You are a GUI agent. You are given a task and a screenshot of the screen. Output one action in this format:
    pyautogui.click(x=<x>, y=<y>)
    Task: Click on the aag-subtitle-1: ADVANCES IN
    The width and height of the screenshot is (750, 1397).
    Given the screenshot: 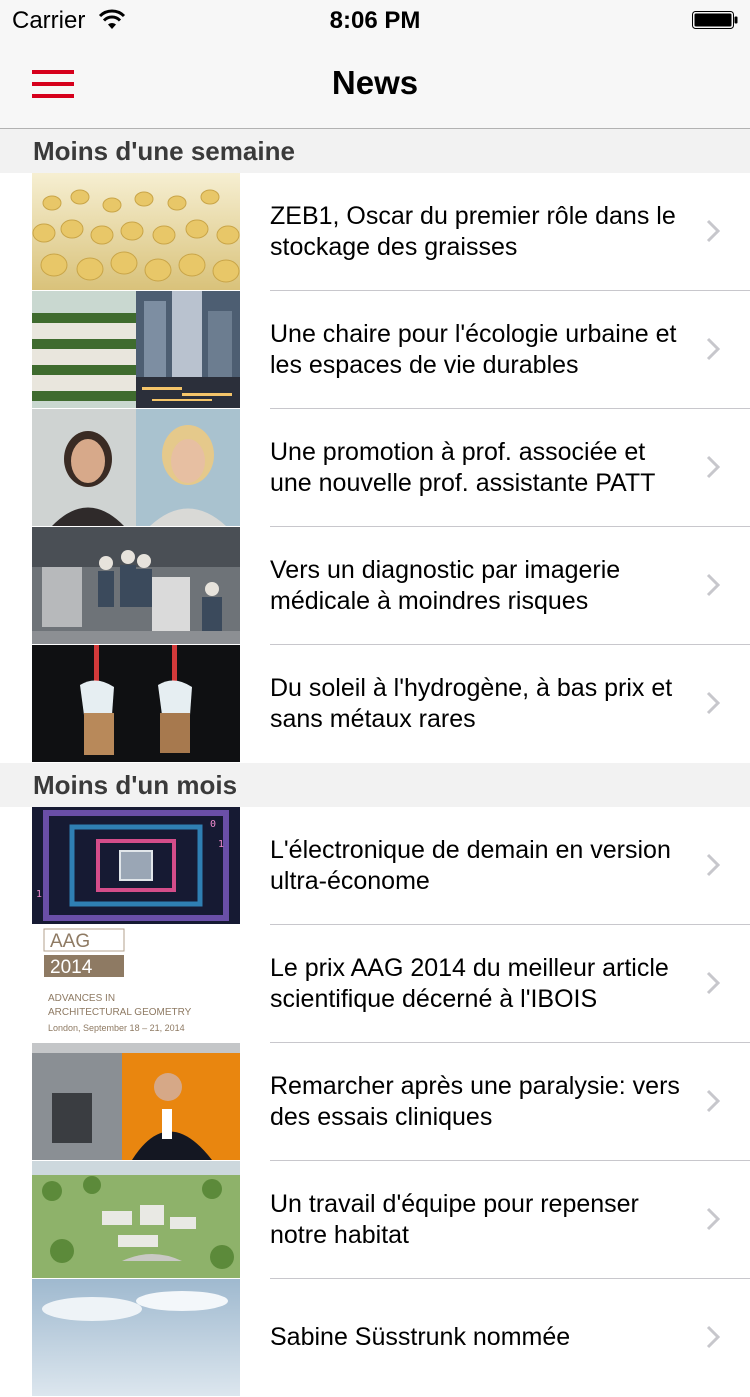 What is the action you would take?
    pyautogui.click(x=81, y=998)
    